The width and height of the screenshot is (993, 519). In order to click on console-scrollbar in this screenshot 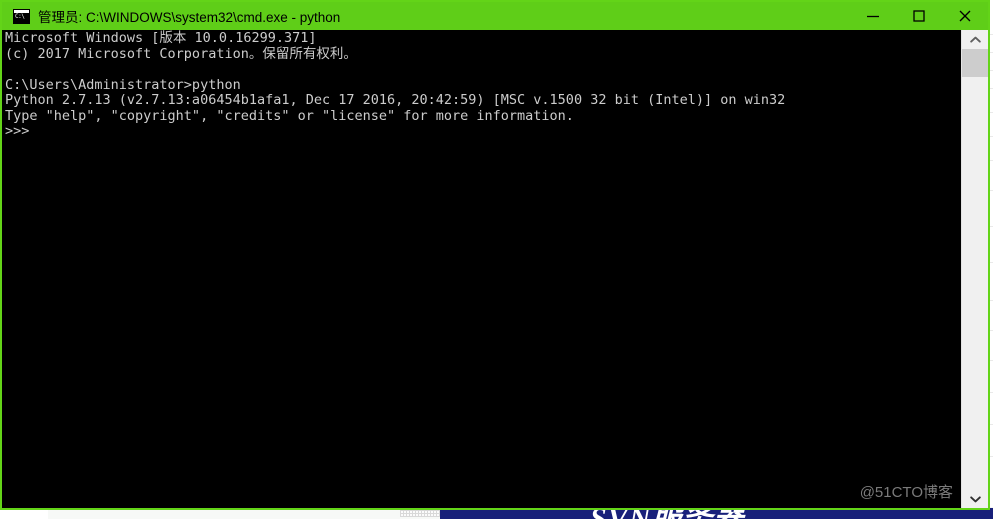, I will do `click(974, 269)`.